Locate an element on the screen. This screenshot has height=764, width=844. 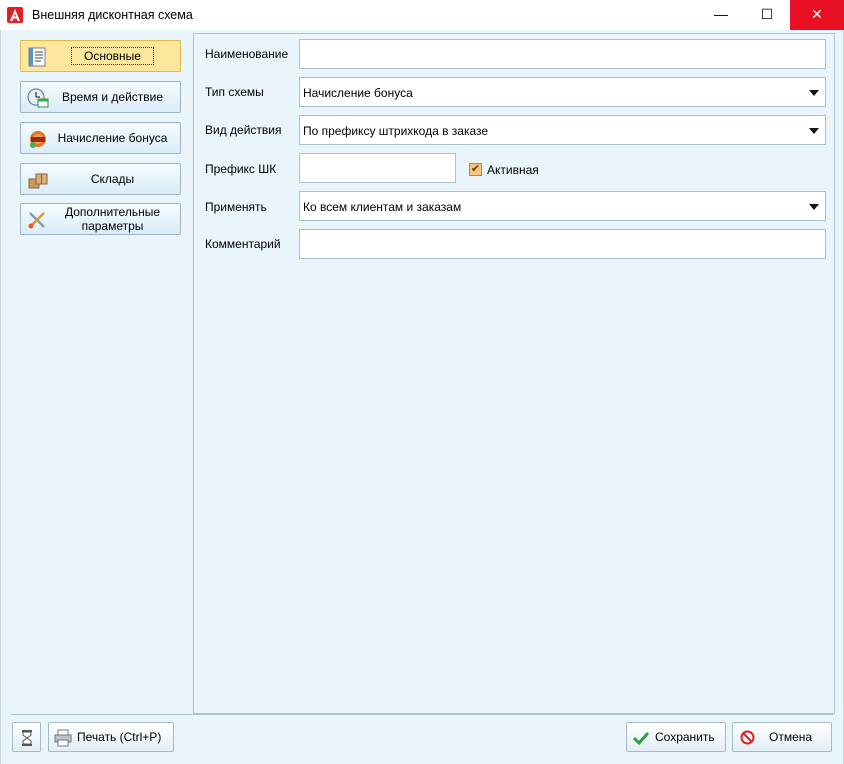
close-button: ✕ is located at coordinates (817, 15).